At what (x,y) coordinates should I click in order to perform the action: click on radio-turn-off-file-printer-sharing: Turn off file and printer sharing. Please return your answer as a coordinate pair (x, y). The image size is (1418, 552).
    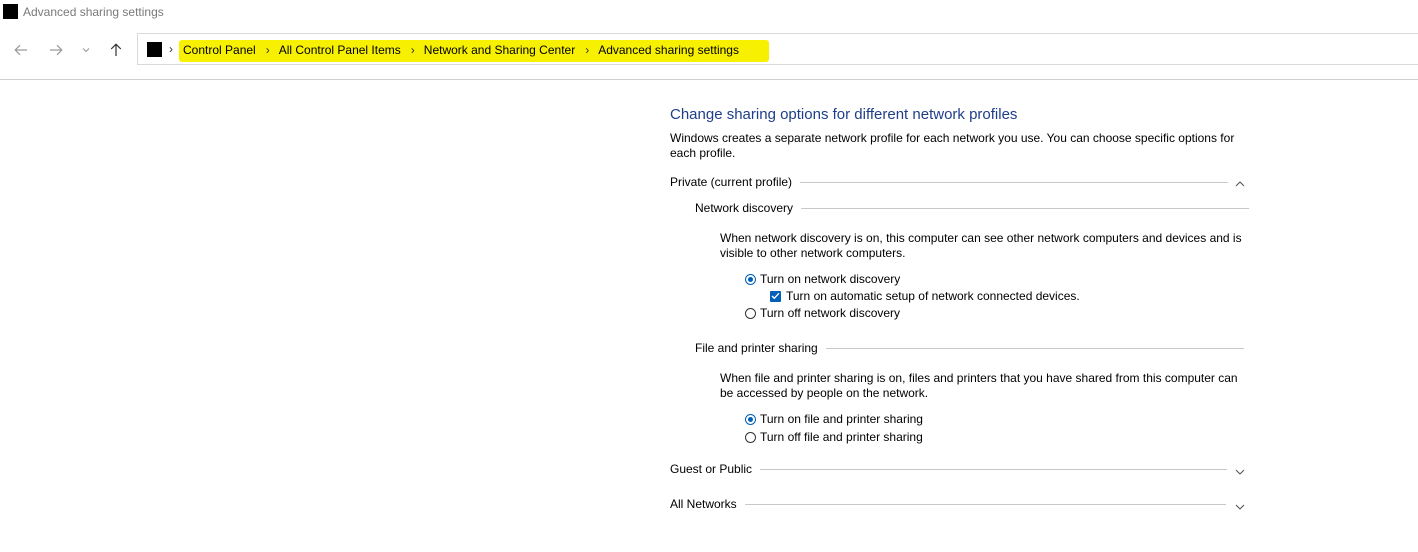
    Looking at the image, I should click on (834, 437).